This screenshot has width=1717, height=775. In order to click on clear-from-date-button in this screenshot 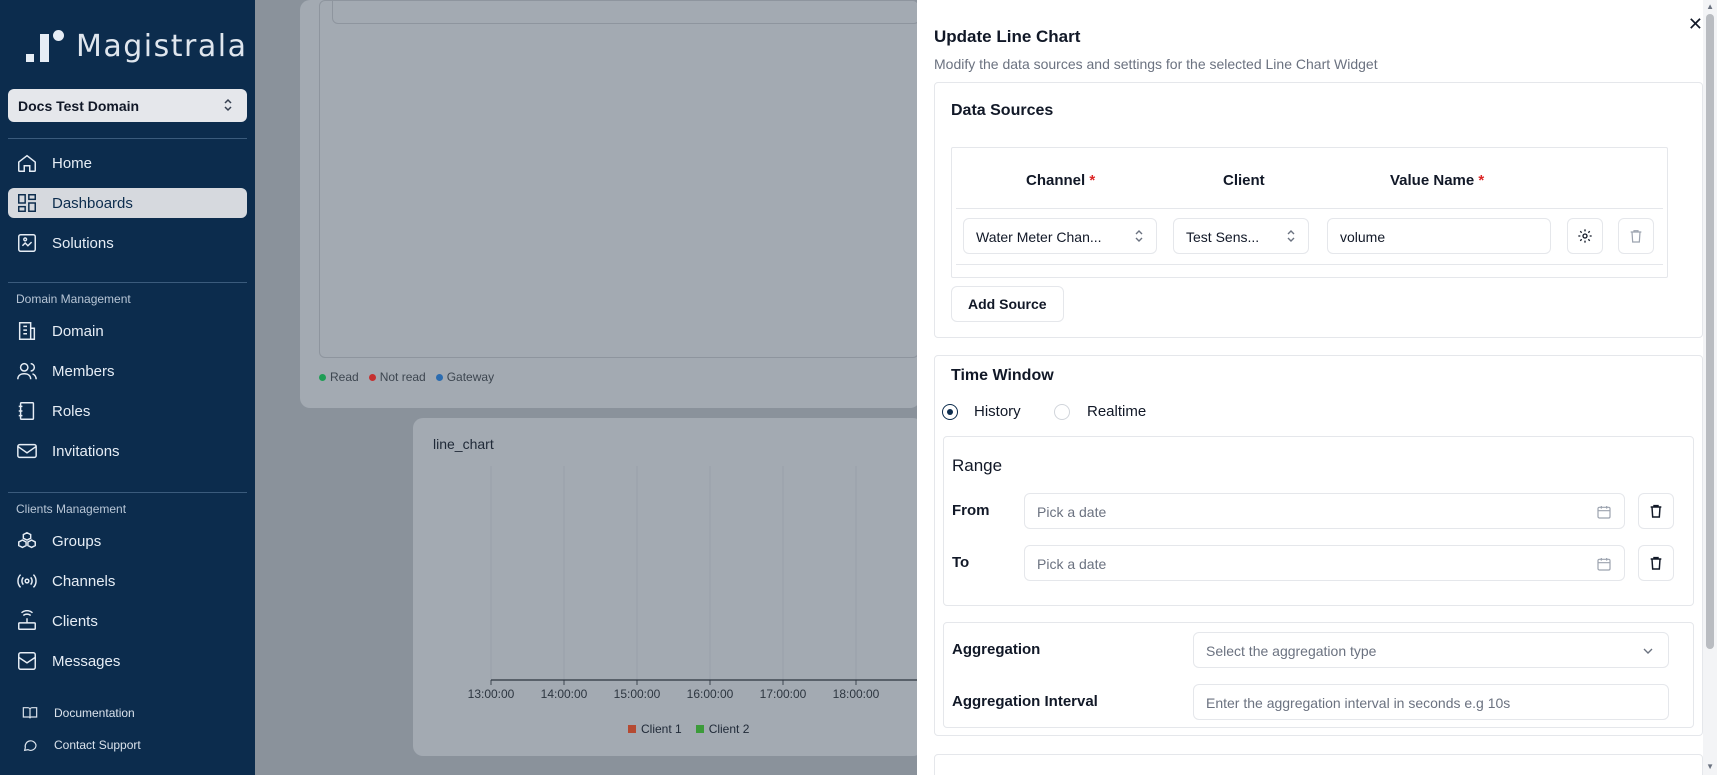, I will do `click(1656, 511)`.